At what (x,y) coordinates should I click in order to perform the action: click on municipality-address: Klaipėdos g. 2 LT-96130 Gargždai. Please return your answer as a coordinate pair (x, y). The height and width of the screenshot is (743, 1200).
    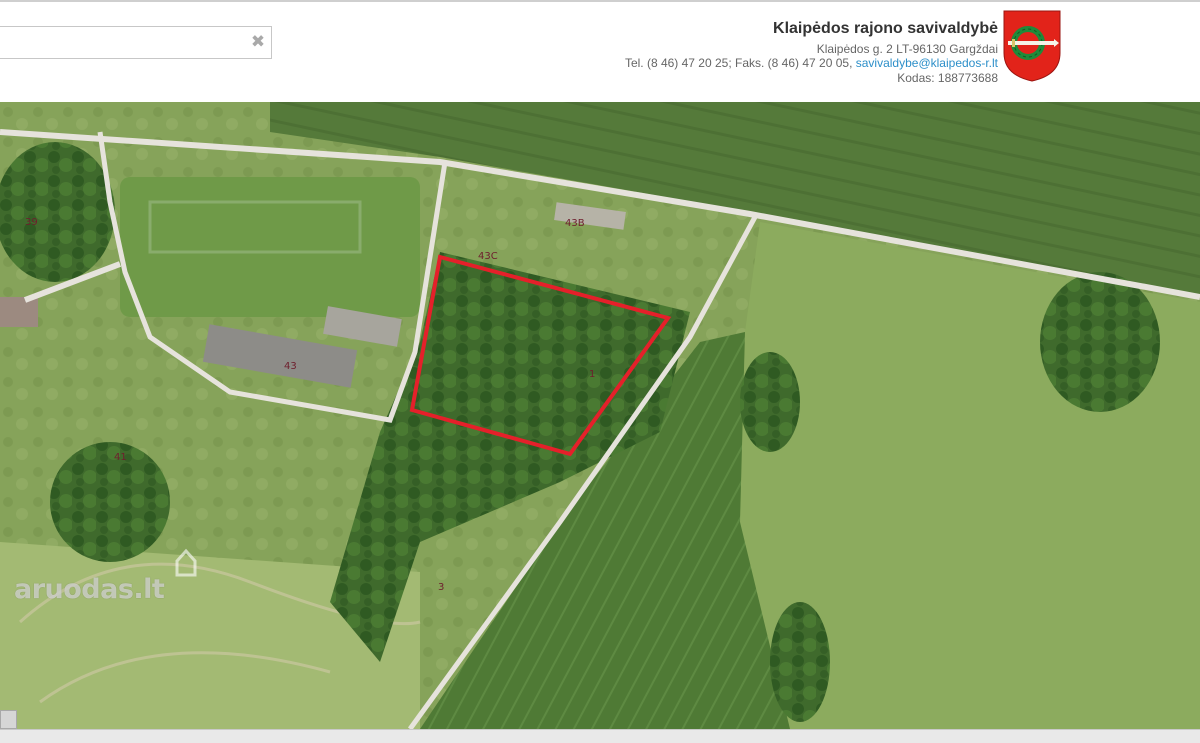
    Looking at the image, I should click on (907, 48).